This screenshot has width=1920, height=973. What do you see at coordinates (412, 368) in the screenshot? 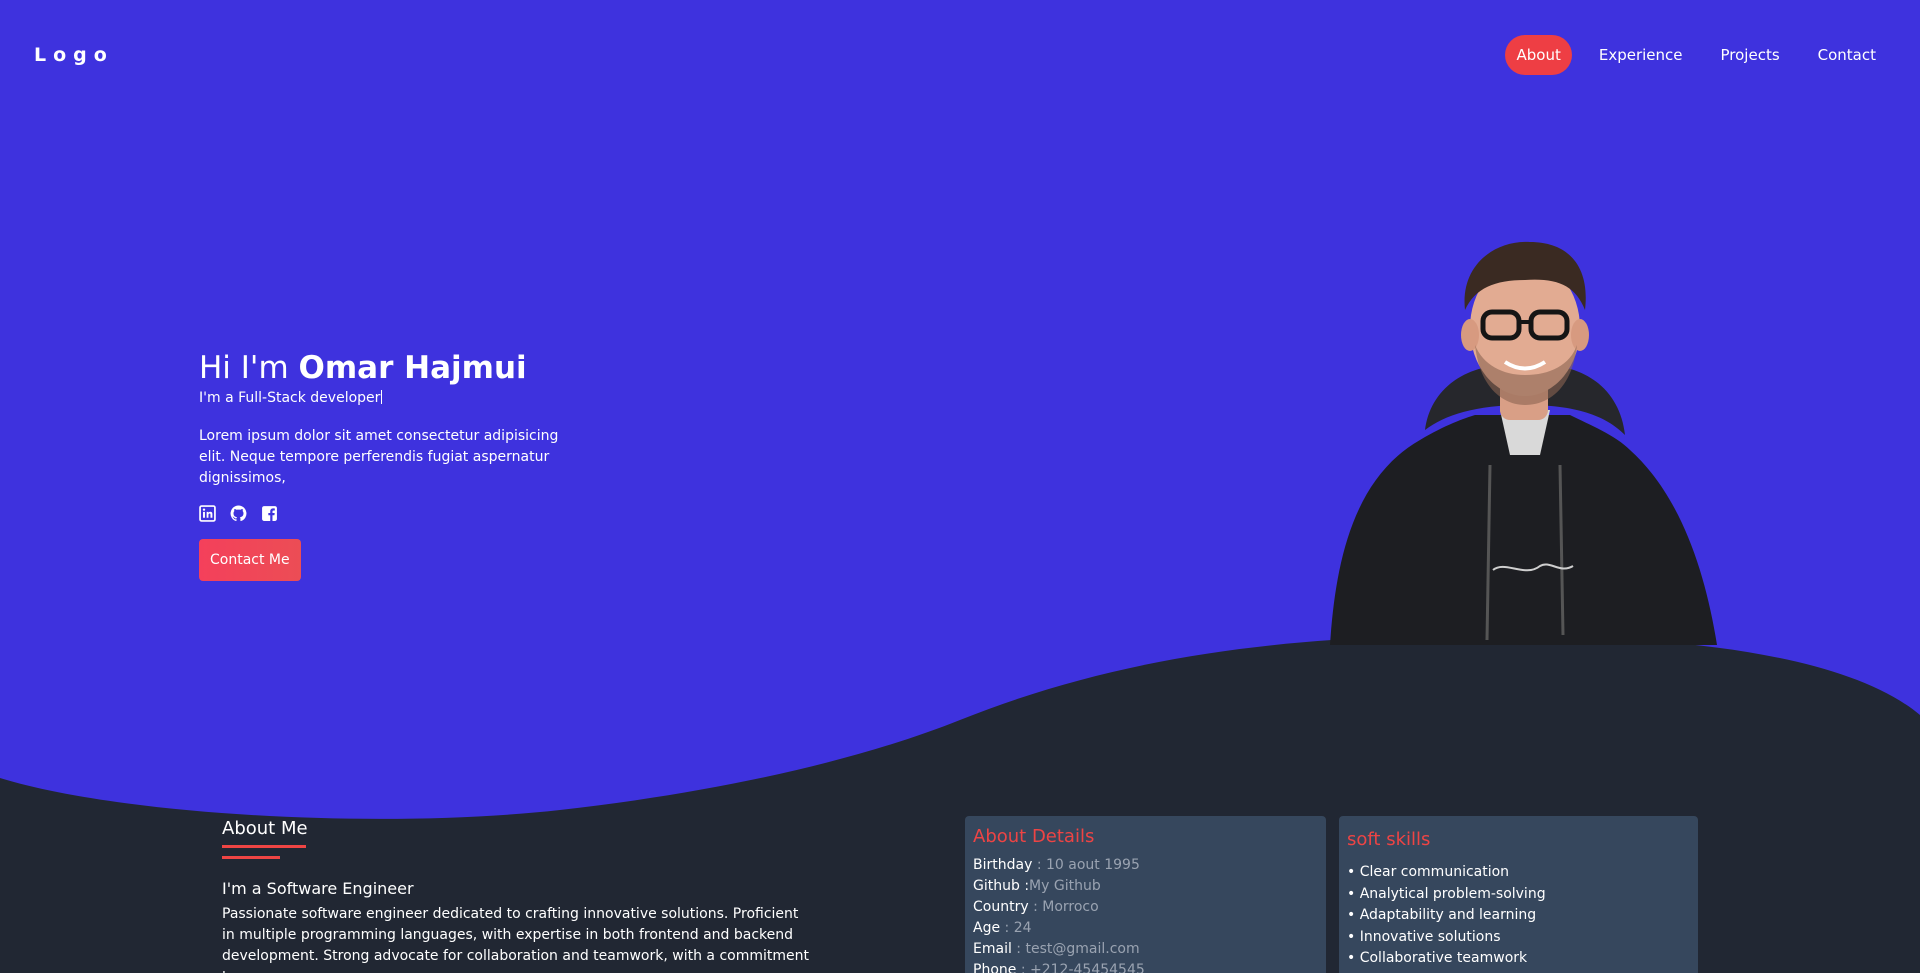
I see `hero-name: Omar Hajmui` at bounding box center [412, 368].